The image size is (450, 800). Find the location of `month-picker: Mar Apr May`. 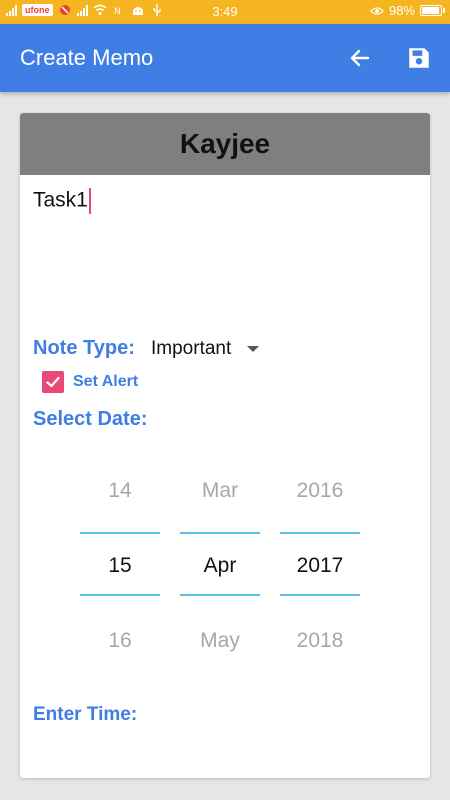

month-picker: Mar Apr May is located at coordinates (220, 574).